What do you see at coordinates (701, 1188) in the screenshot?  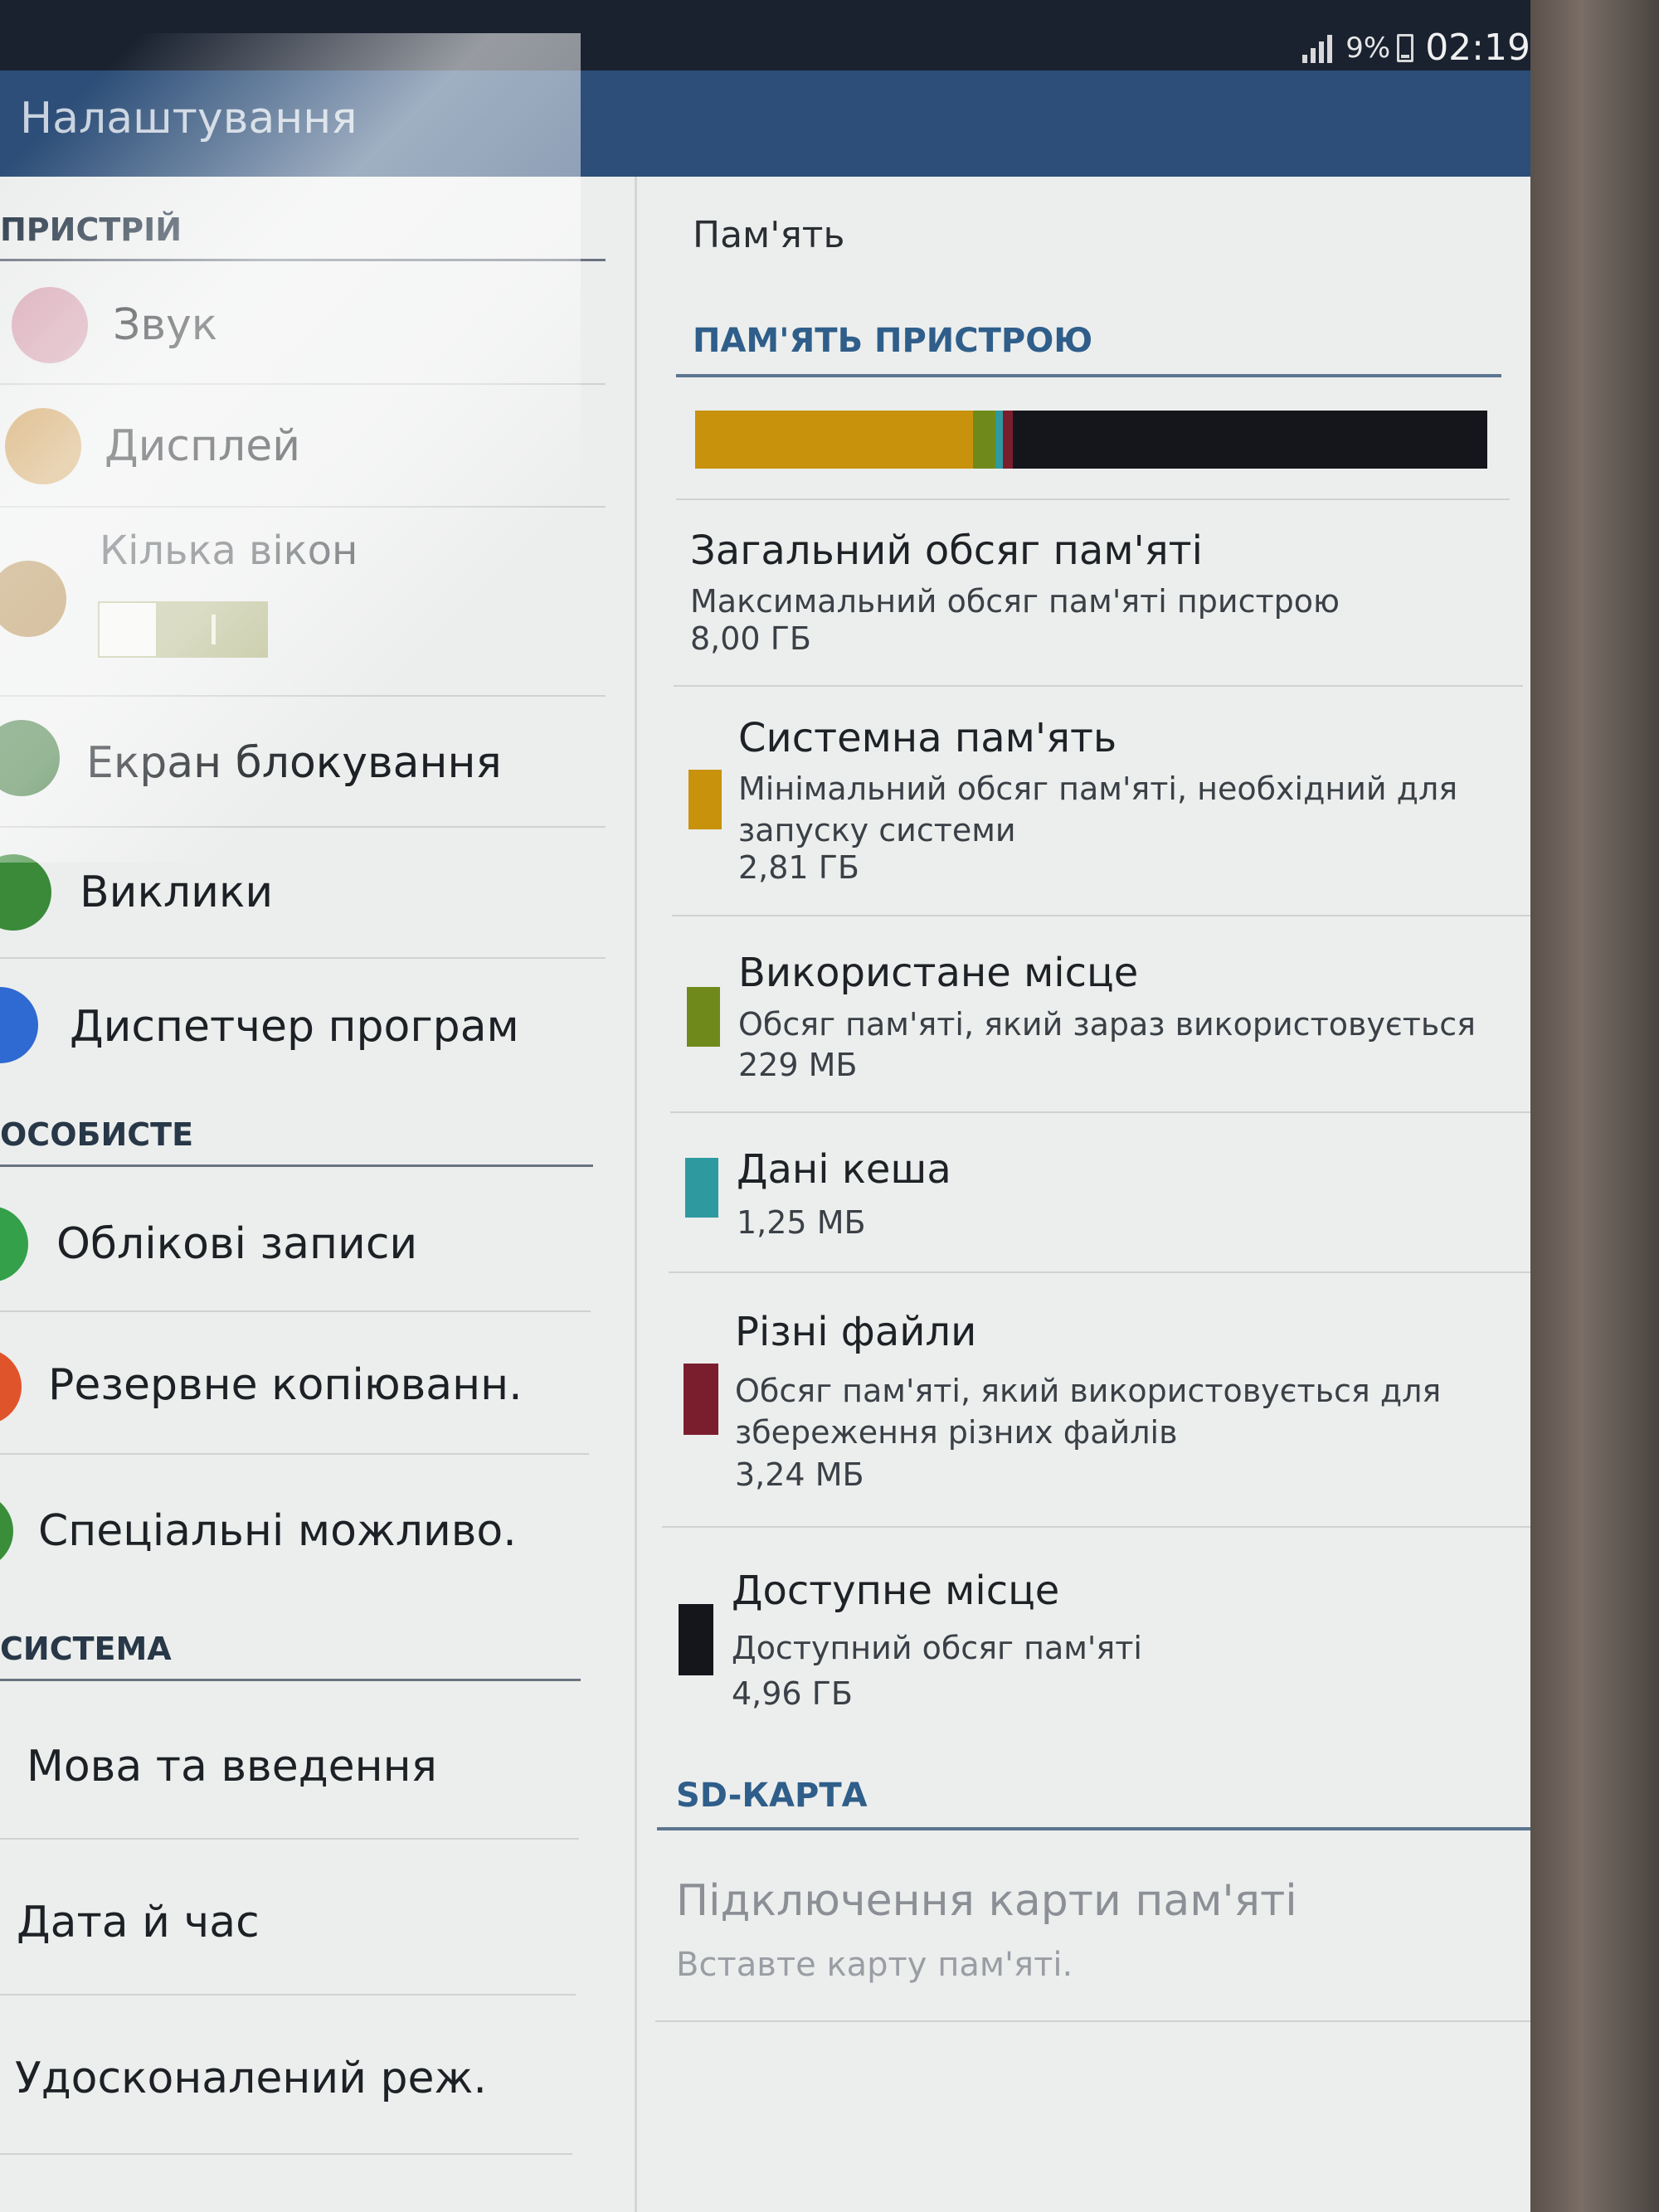 I see `cache-data-swatch` at bounding box center [701, 1188].